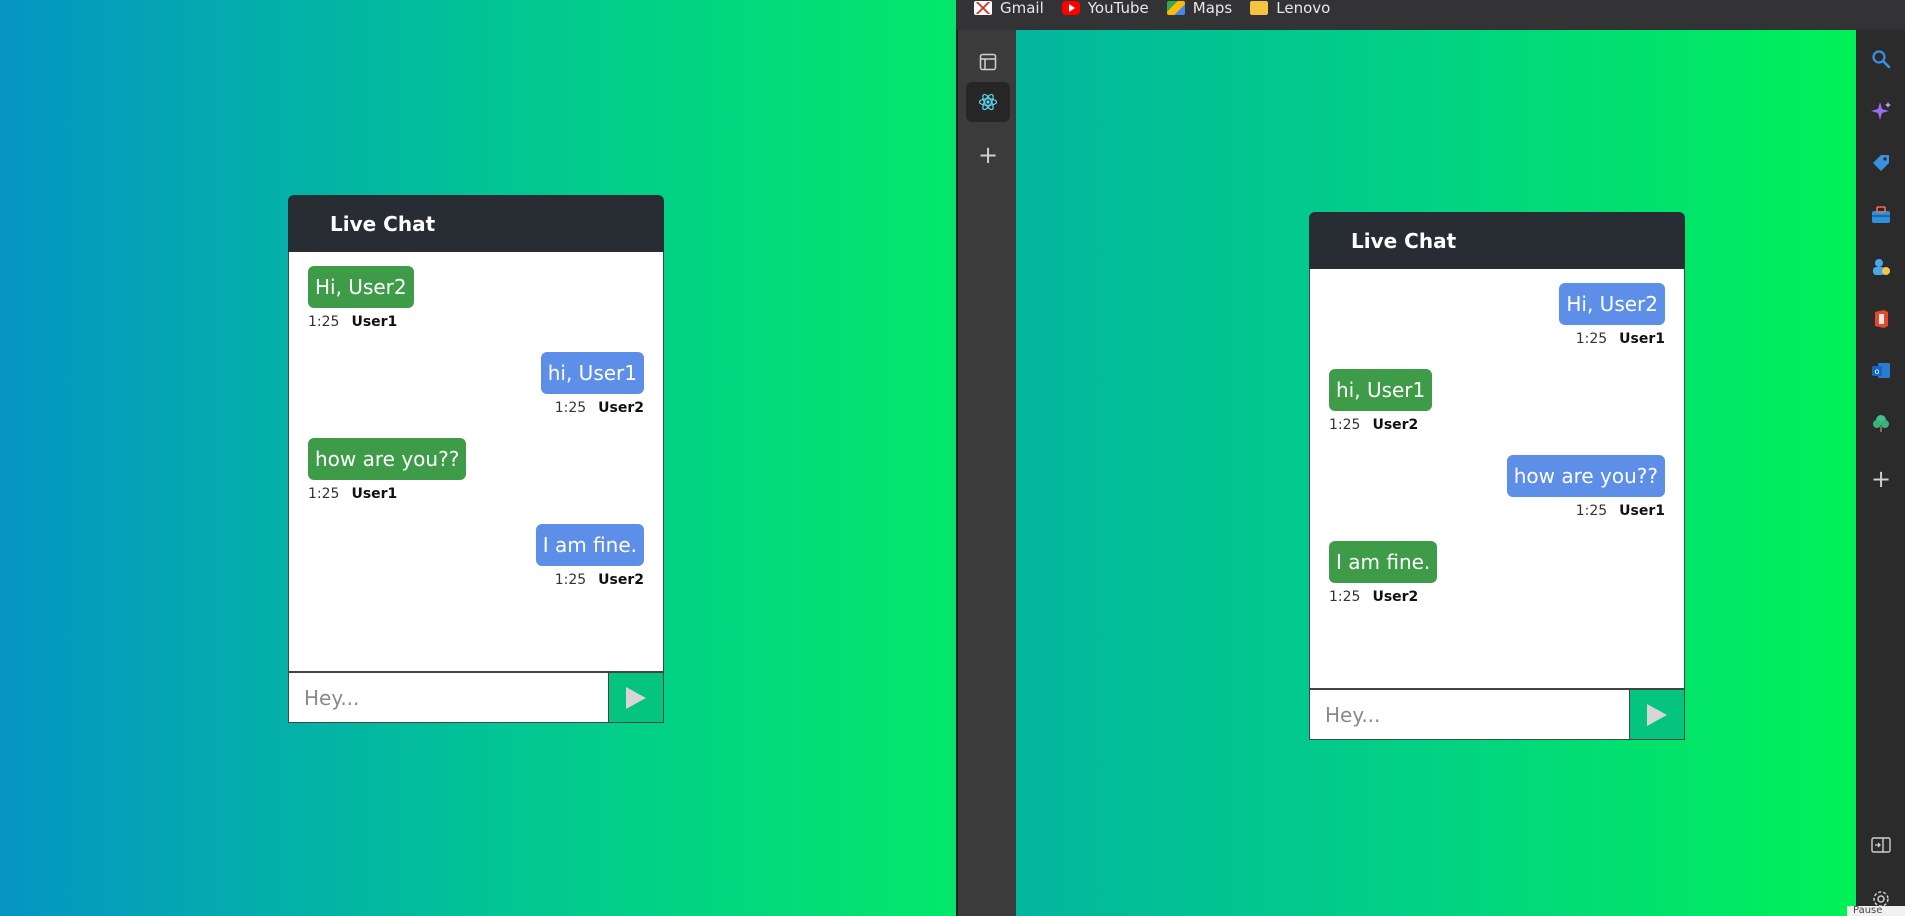  I want to click on bookmark-lenovo: Lenovo, so click(1290, 8).